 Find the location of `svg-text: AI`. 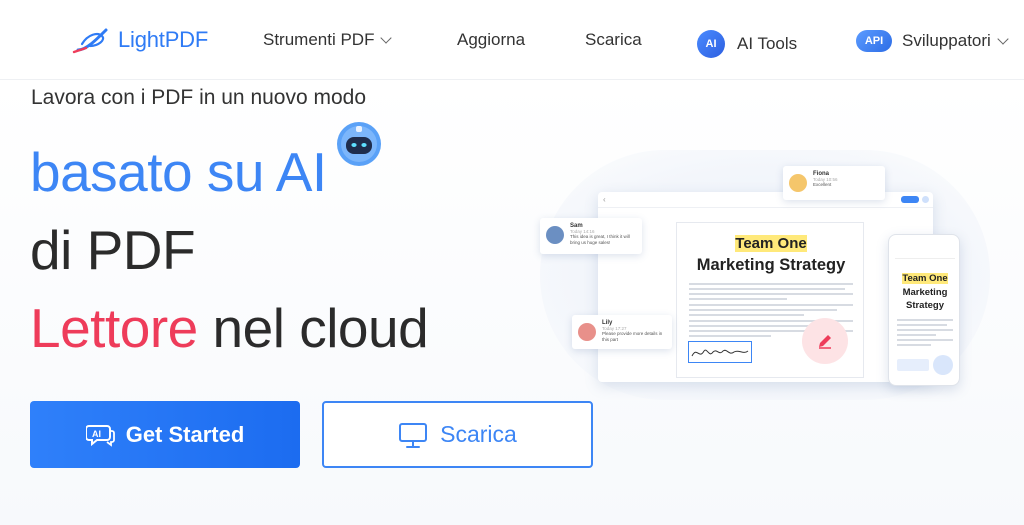

svg-text: AI is located at coordinates (96, 434).